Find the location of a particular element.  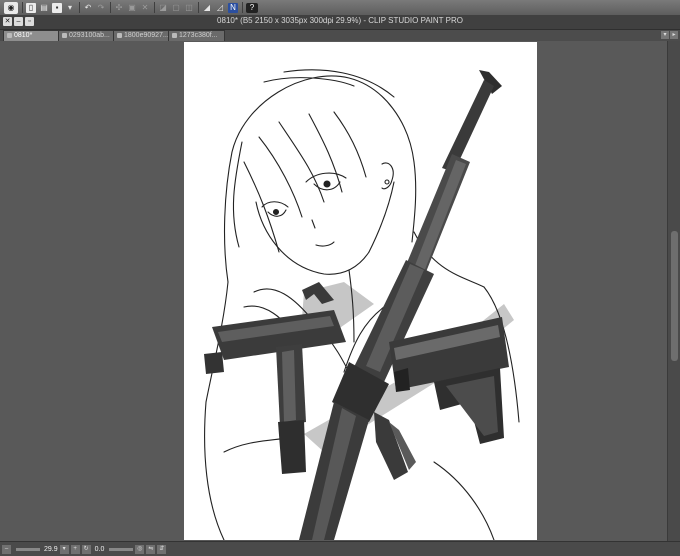

command-bar: ◉ ▯ ▤ ▪ ▾ ↶ ↷ ✣ ▣ ✕ ◪ ▢ ◫ ◢ ◿ N ? is located at coordinates (340, 8).